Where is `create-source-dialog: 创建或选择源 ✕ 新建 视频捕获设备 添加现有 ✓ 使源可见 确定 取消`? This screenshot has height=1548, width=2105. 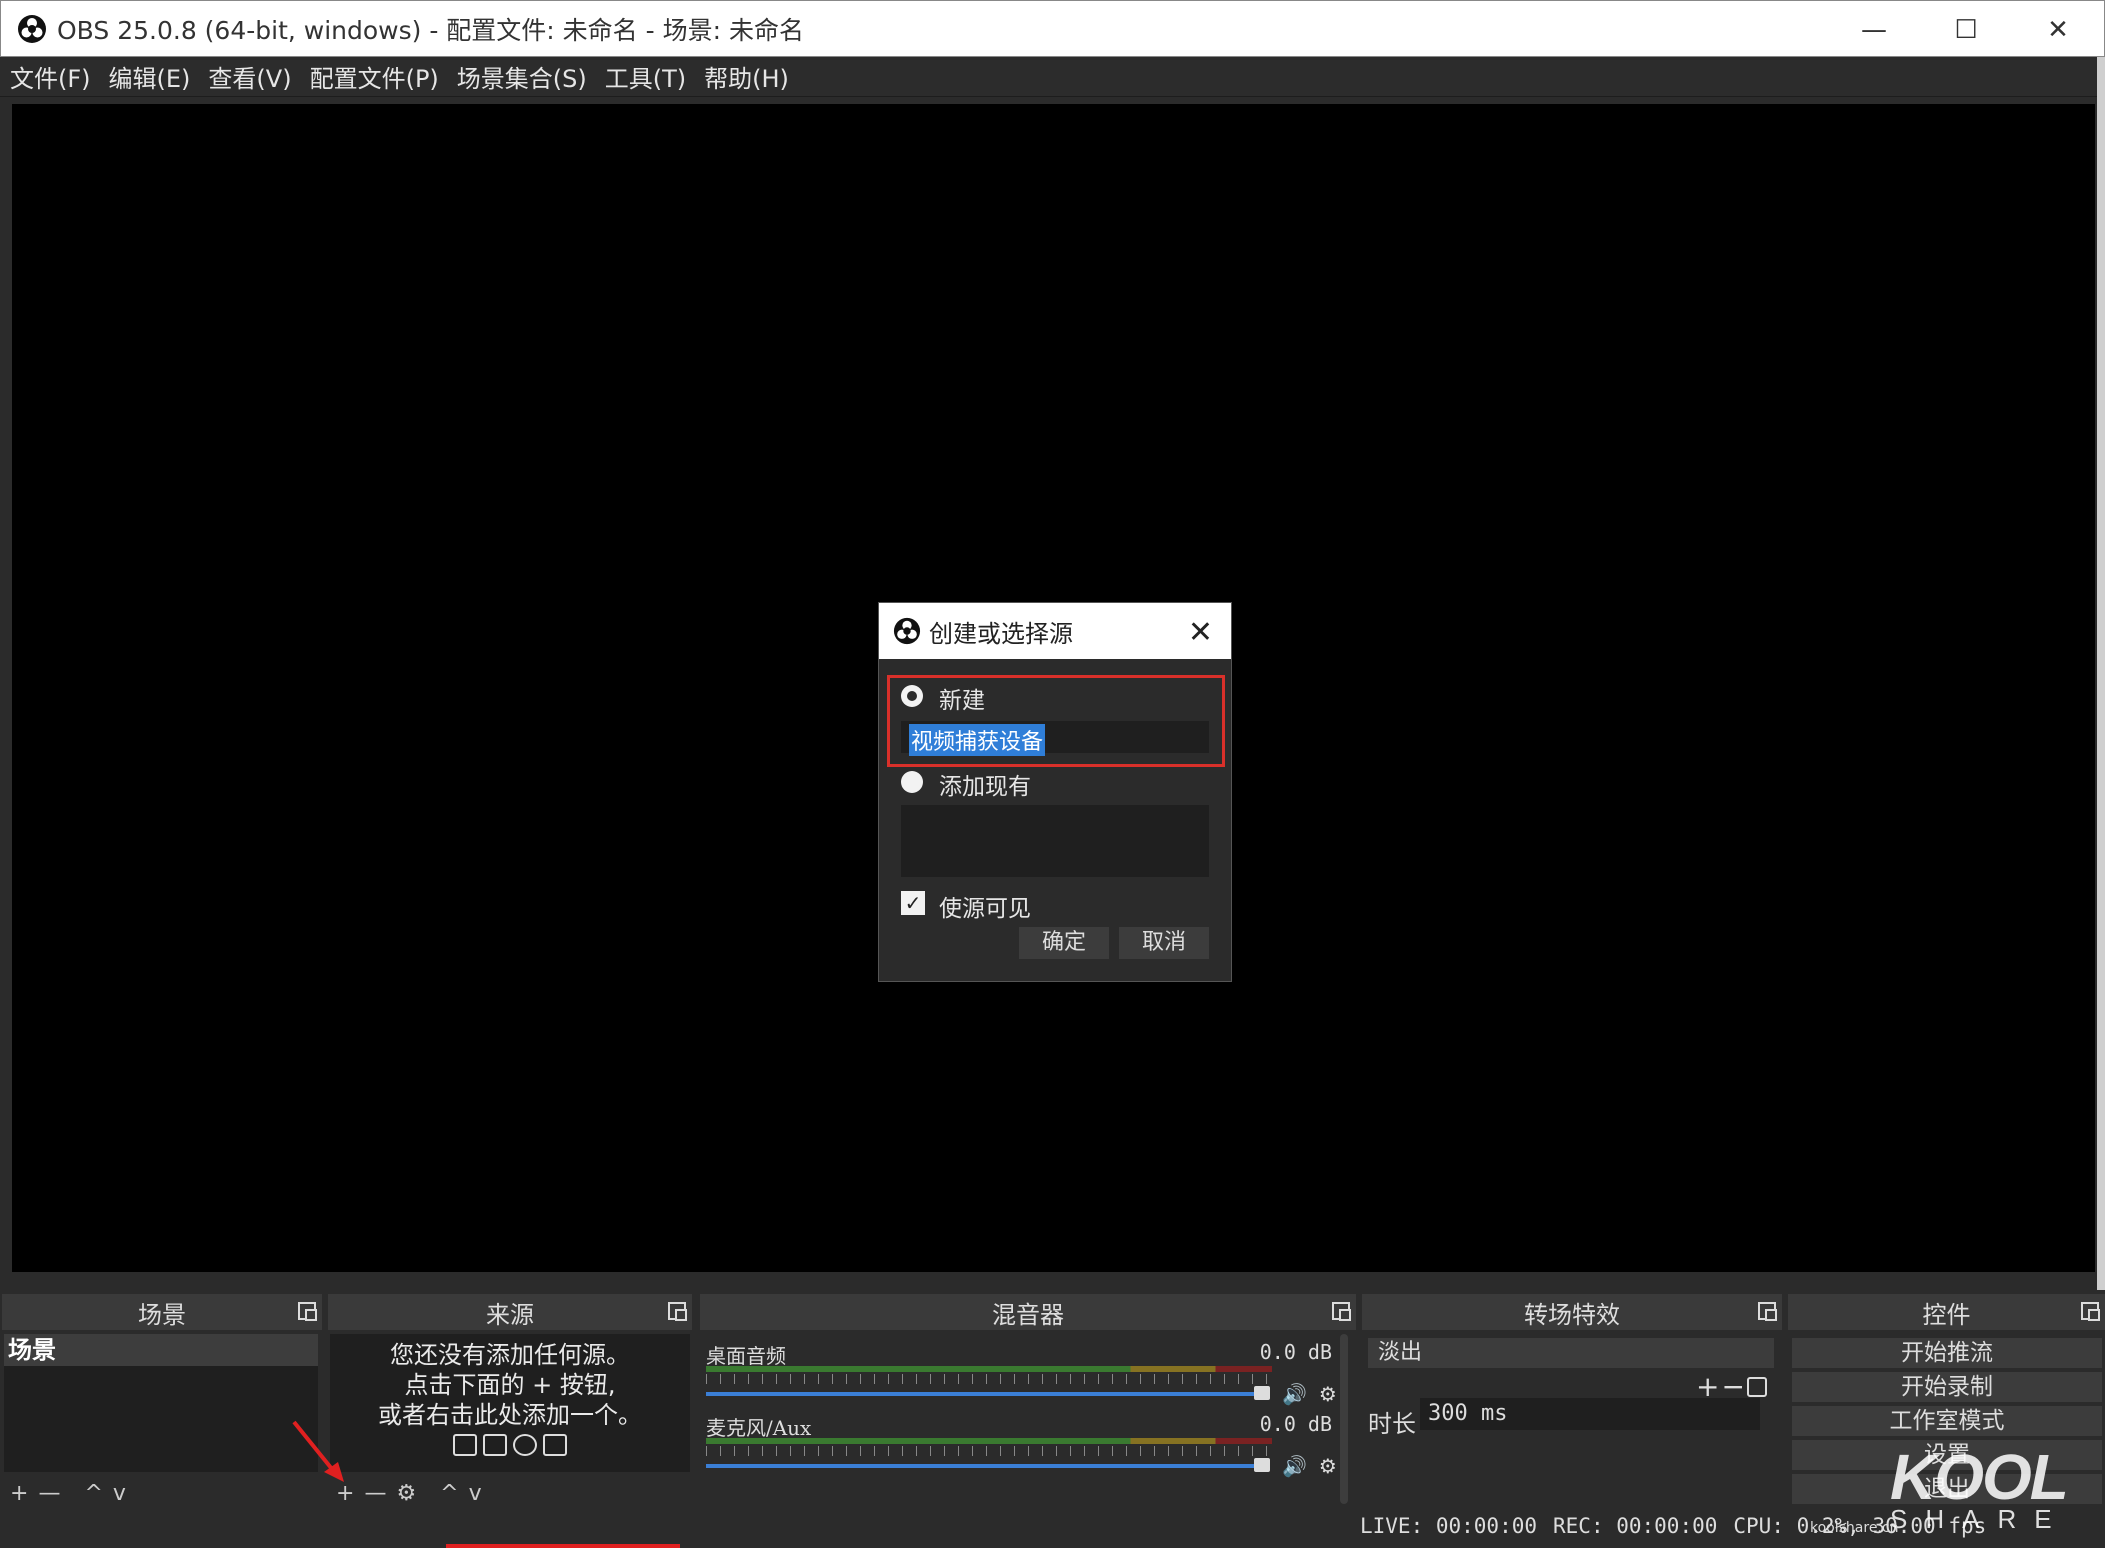 create-source-dialog: 创建或选择源 ✕ 新建 视频捕获设备 添加现有 ✓ 使源可见 确定 取消 is located at coordinates (1055, 792).